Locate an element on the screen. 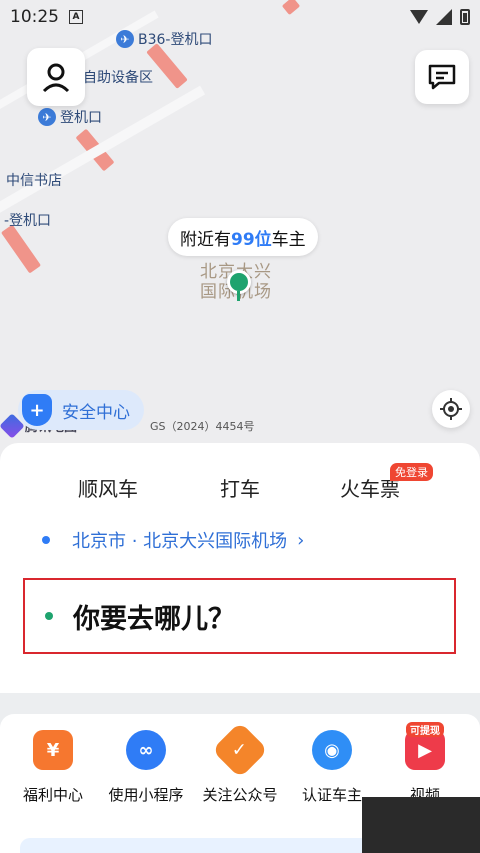 The image size is (480, 853). poi-gate-2: -登机口 is located at coordinates (27, 220).